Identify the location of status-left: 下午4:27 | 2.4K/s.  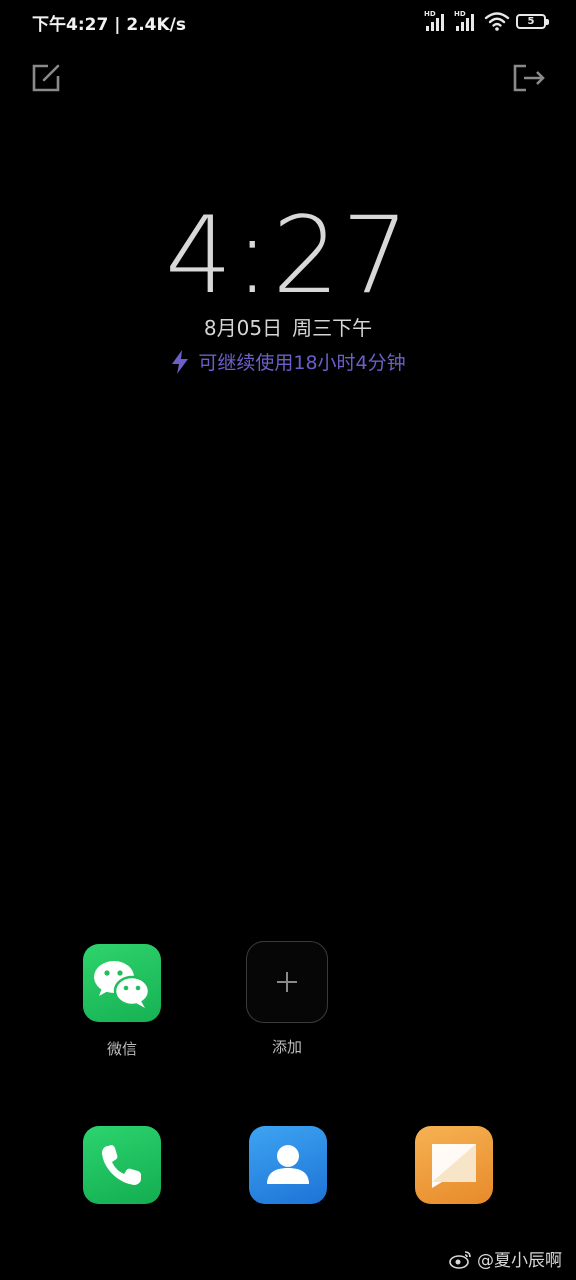
(109, 22).